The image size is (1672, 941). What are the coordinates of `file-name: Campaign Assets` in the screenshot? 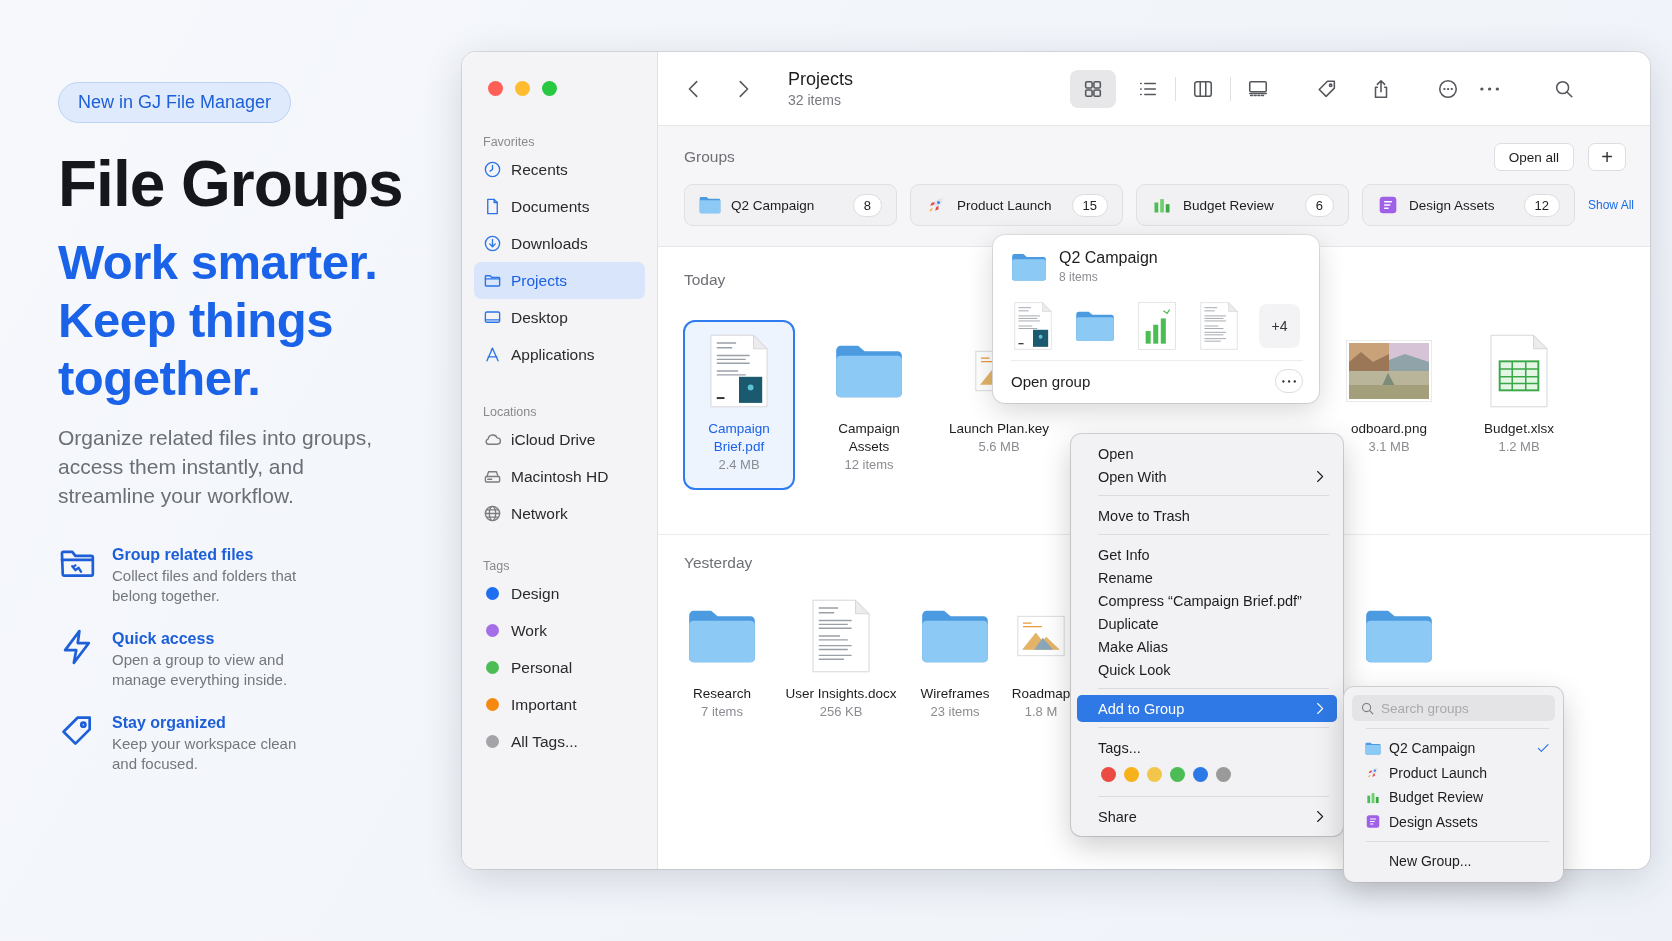 It's located at (869, 438).